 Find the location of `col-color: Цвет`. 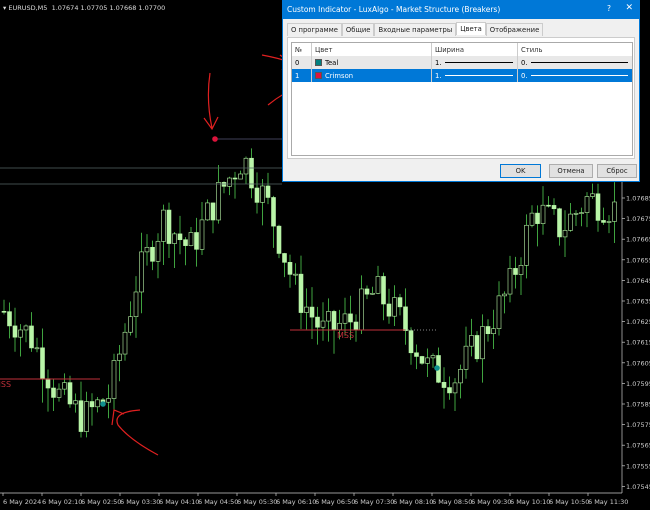

col-color: Цвет is located at coordinates (372, 49).